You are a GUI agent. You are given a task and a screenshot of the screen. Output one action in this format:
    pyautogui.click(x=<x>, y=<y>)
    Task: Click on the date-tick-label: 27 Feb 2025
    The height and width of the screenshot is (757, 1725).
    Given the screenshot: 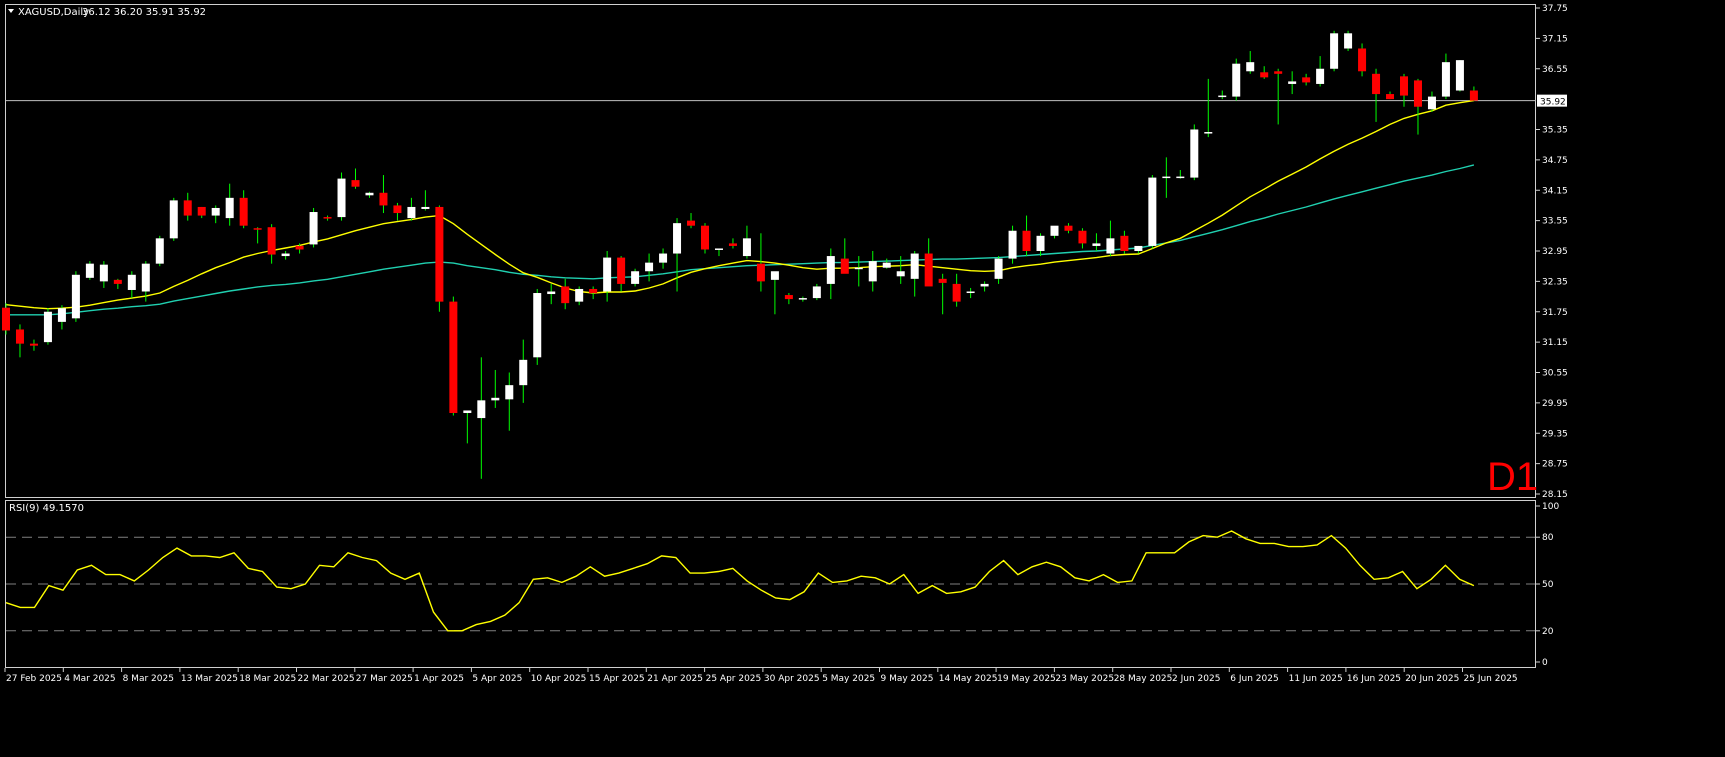 What is the action you would take?
    pyautogui.click(x=34, y=679)
    